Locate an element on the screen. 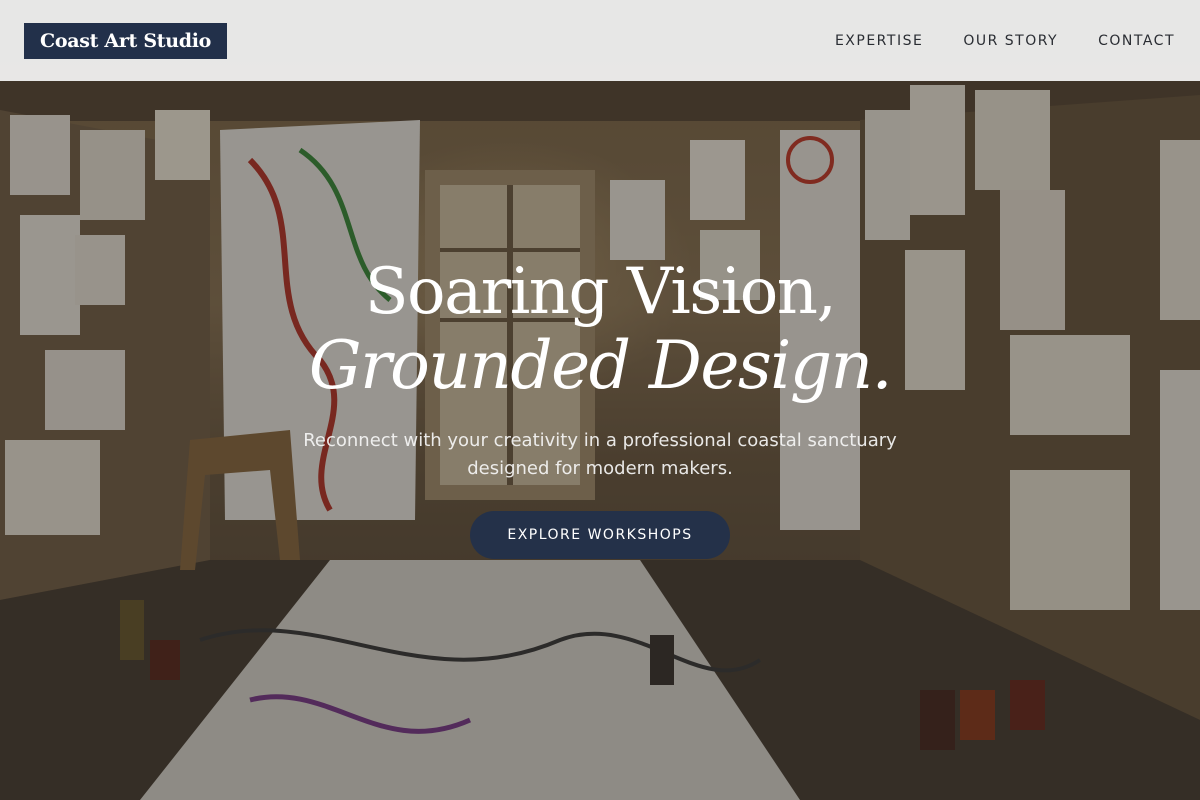 The height and width of the screenshot is (800, 1200). hero-headline-line1: Soaring Vision, is located at coordinates (600, 292).